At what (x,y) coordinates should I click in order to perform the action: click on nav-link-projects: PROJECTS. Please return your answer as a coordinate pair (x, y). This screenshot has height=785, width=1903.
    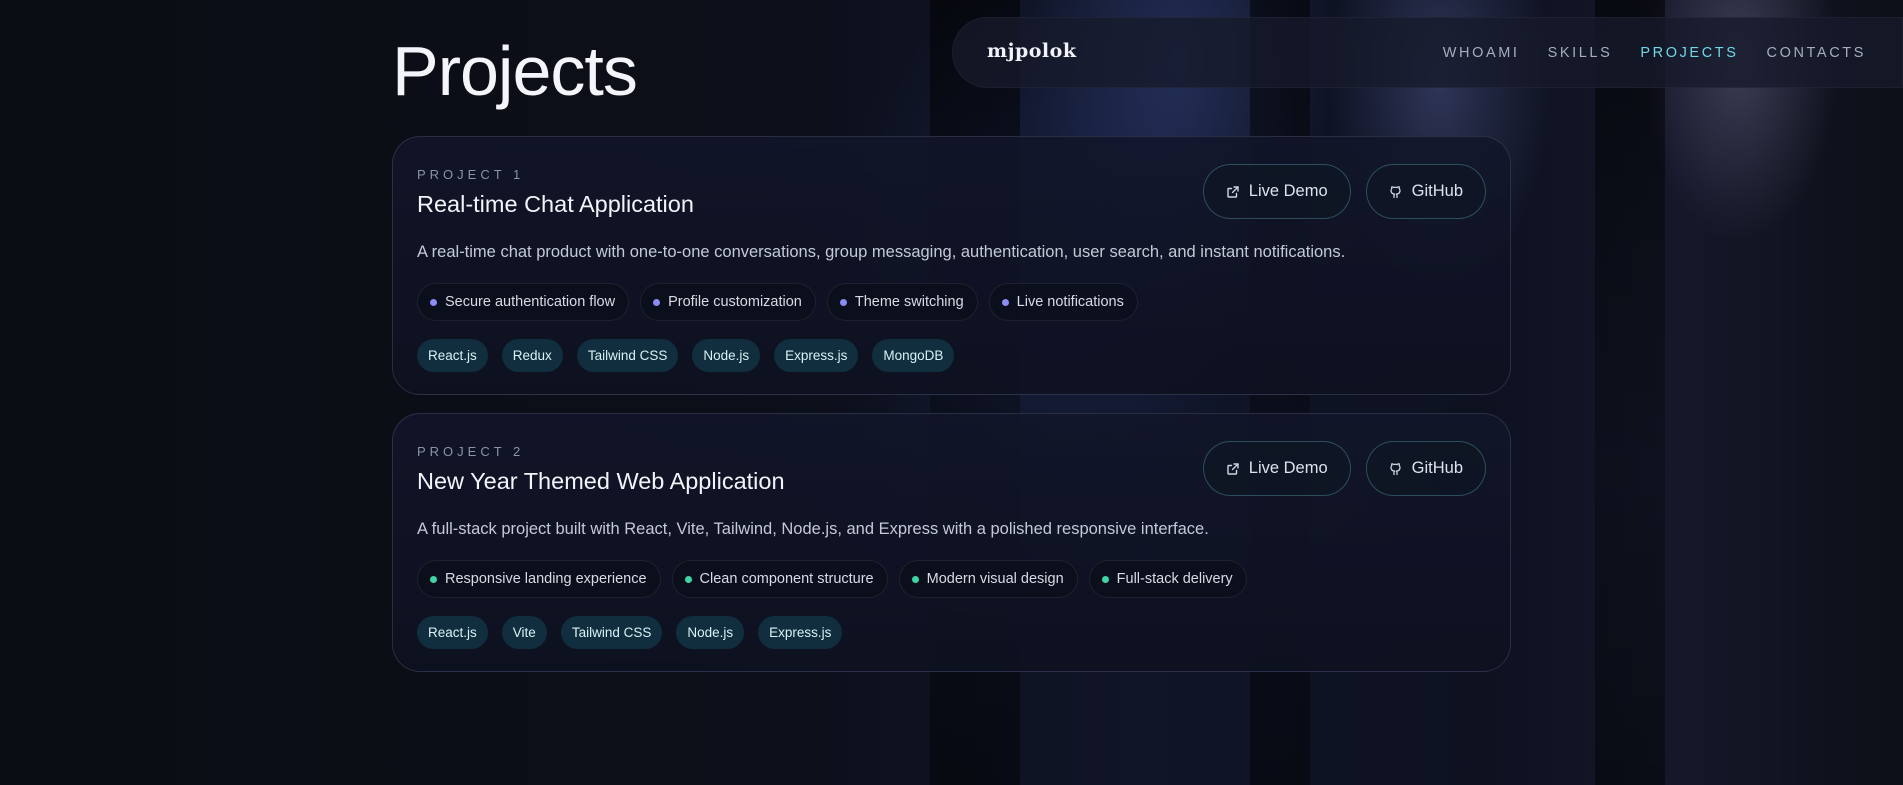
    Looking at the image, I should click on (1689, 53).